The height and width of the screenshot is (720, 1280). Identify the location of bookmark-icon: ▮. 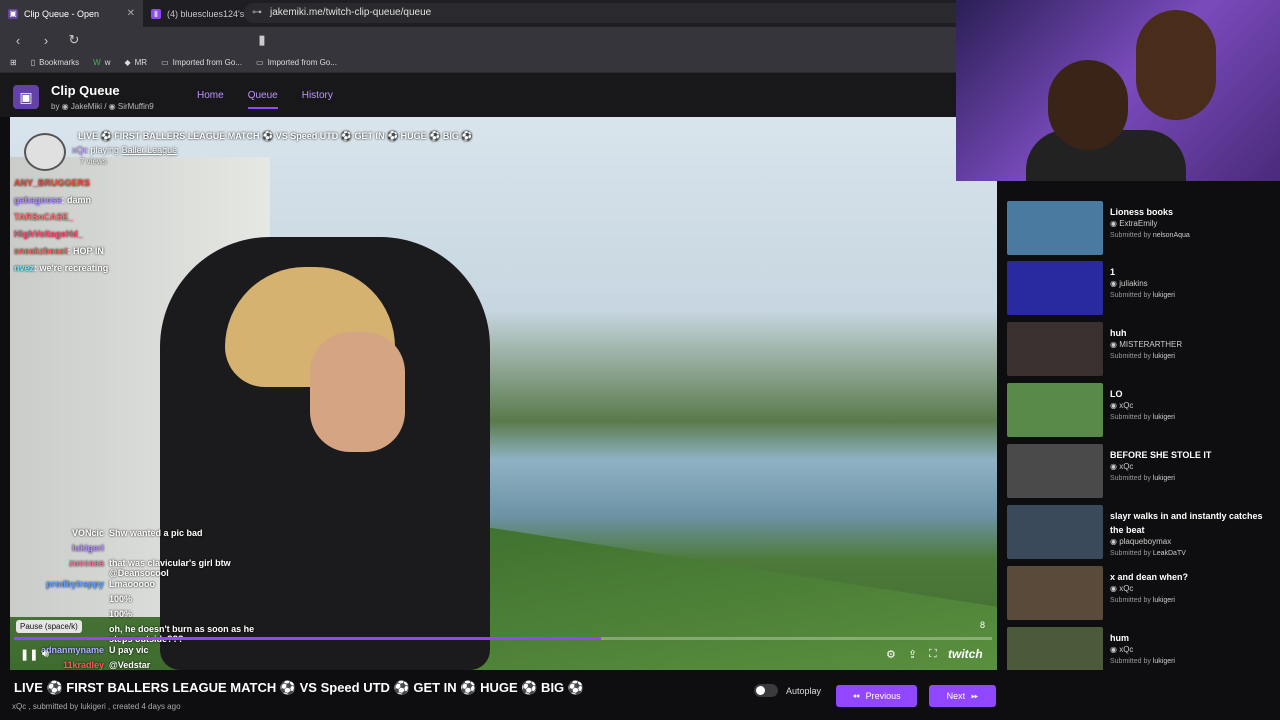
(262, 40).